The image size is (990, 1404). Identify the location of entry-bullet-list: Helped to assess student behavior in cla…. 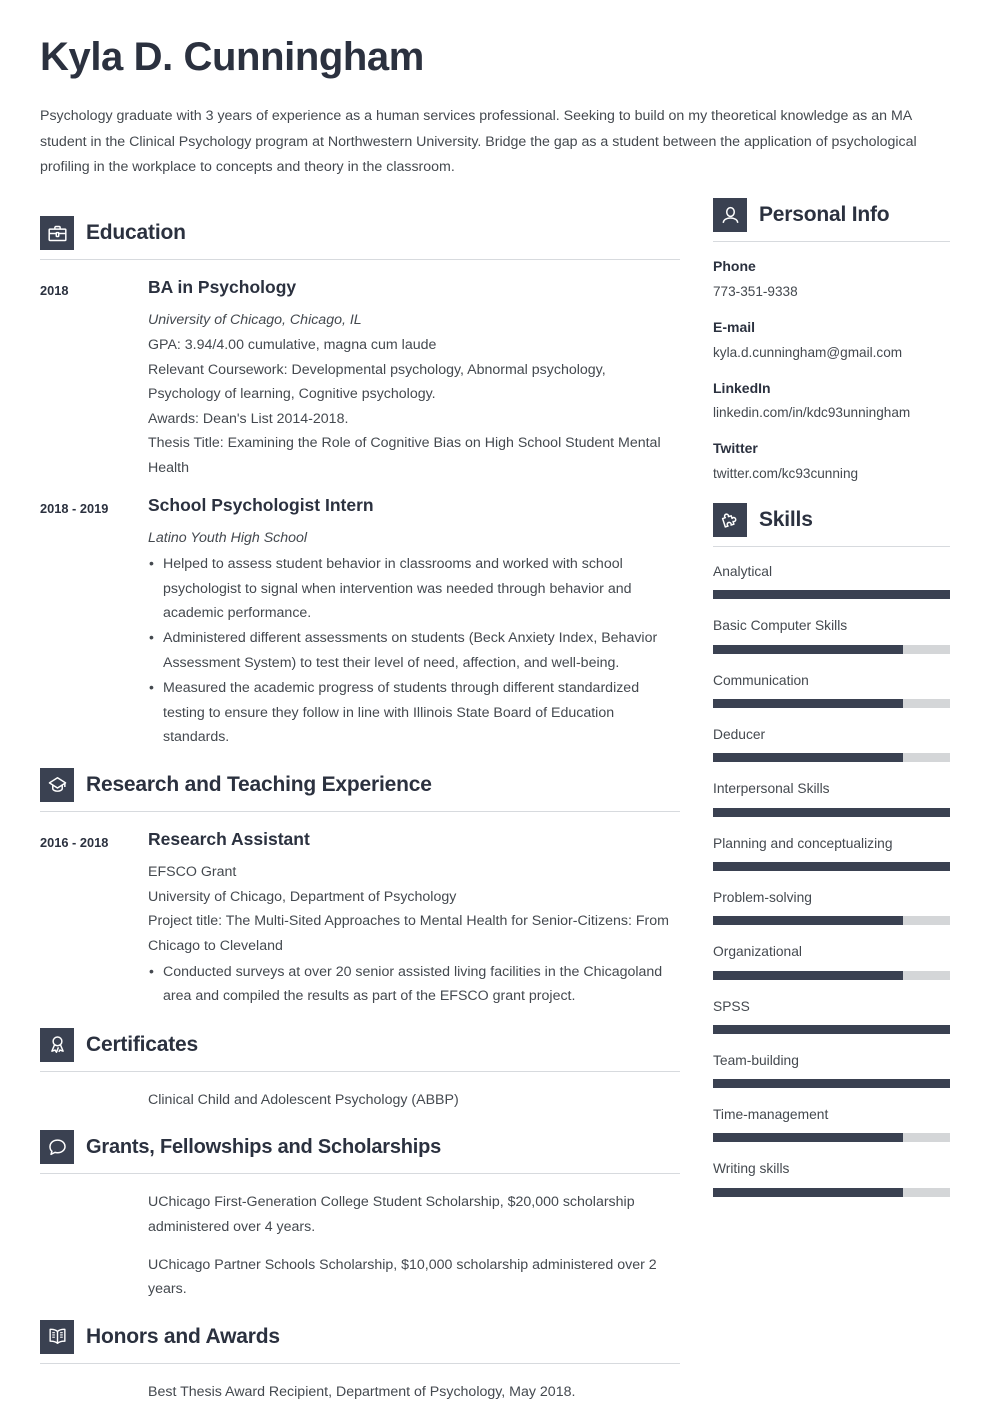
(414, 650).